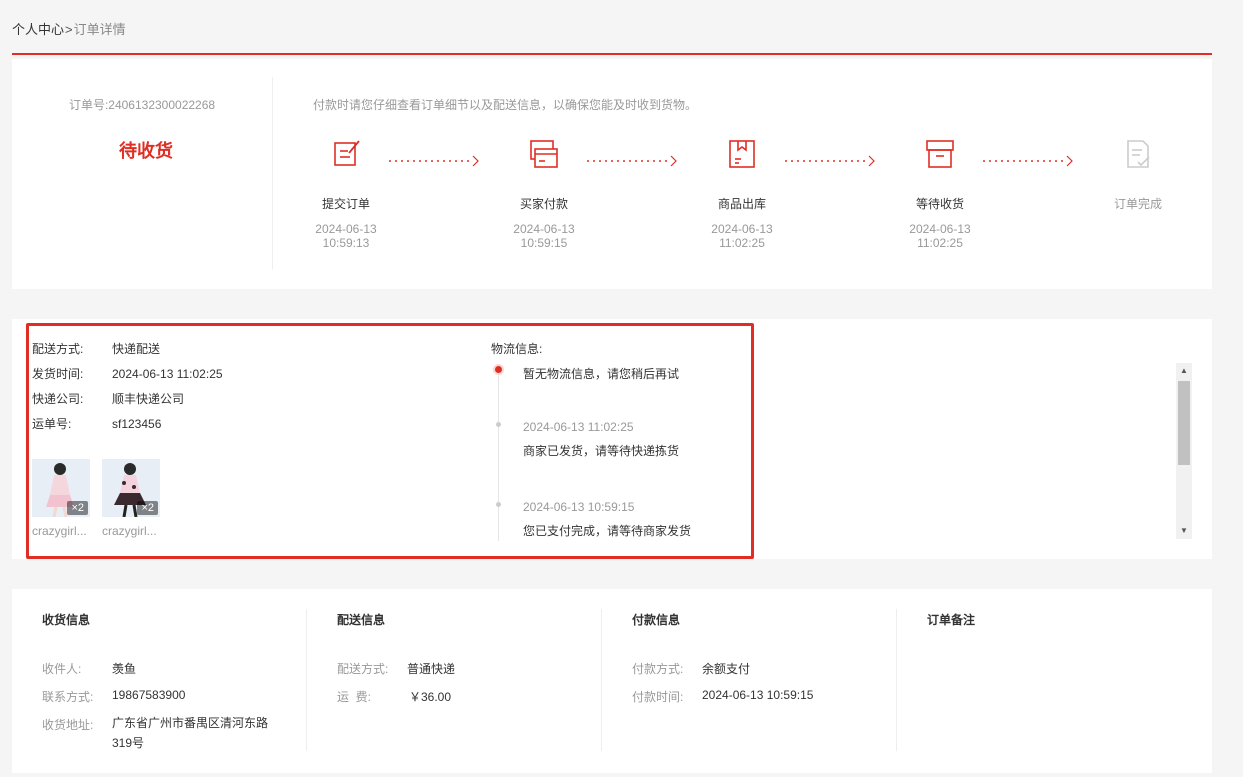  Describe the element at coordinates (612, 54) in the screenshot. I see `header-divider` at that location.